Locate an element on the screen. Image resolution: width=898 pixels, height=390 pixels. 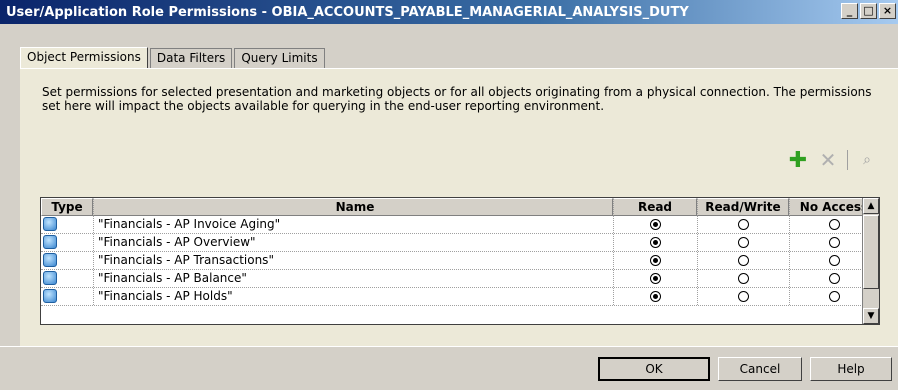
table-row: "Financials - AP Balance" is located at coordinates (460, 279).